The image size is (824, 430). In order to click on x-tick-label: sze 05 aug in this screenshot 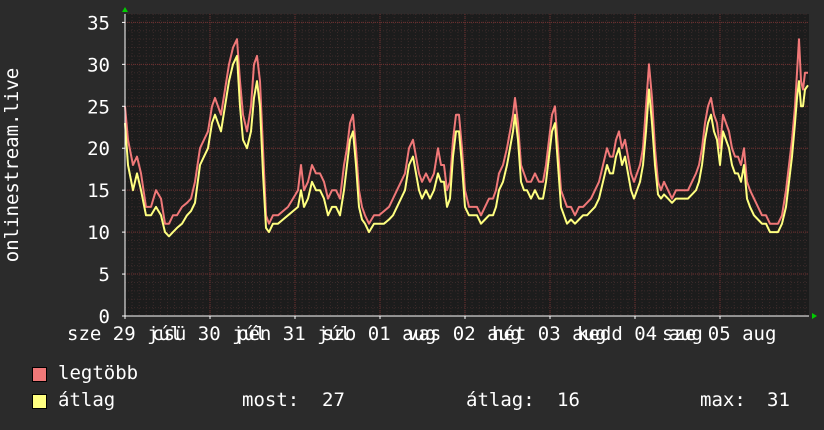, I will do `click(719, 334)`.